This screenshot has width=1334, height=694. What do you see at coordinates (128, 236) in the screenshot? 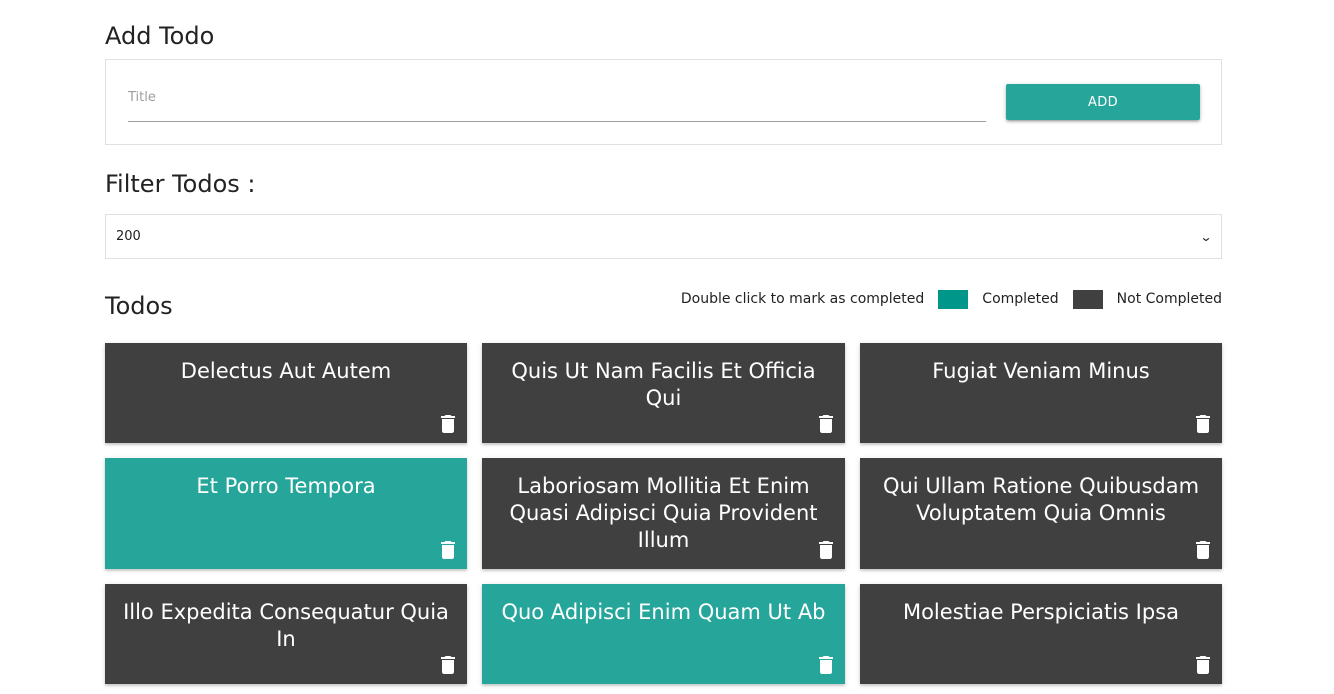
I see `filter-select-value: 200` at bounding box center [128, 236].